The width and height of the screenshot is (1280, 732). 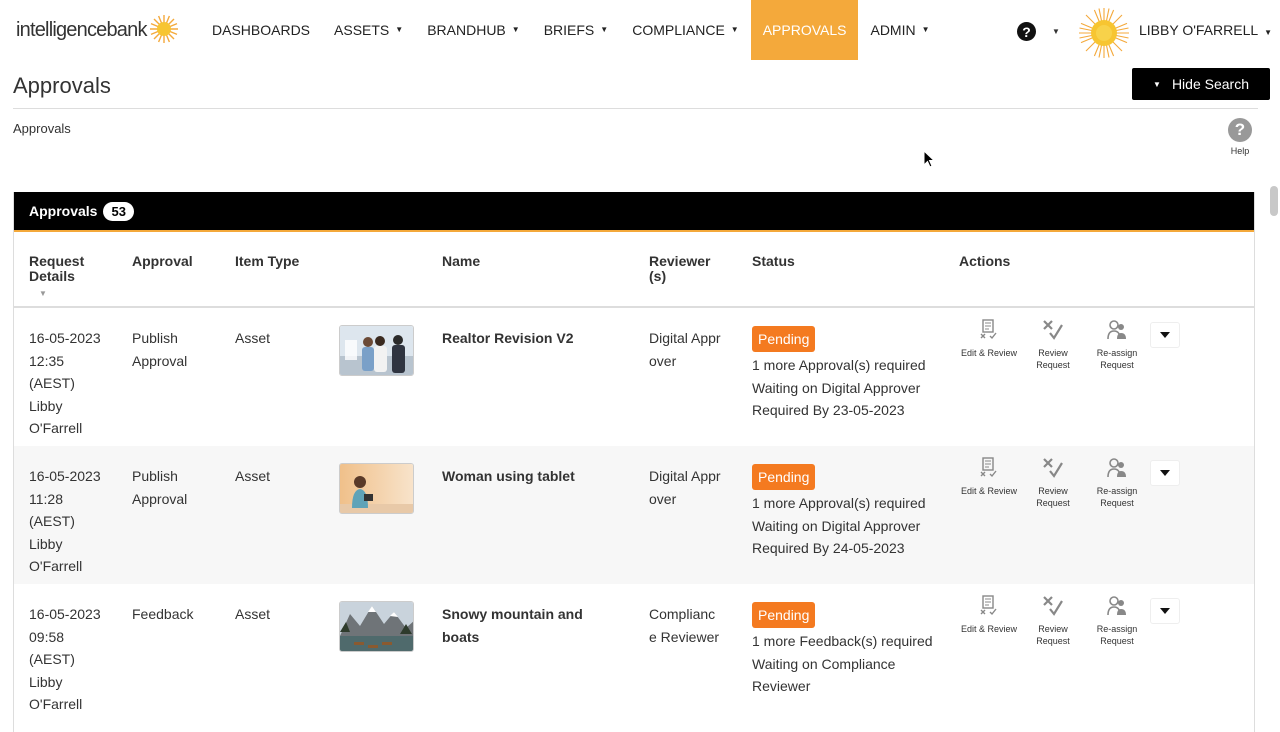 I want to click on requester-last-name: O'Farrell, so click(x=56, y=428).